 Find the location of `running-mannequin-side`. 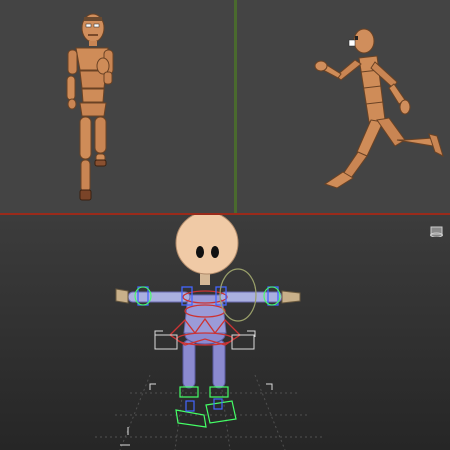

running-mannequin-side is located at coordinates (379, 108).